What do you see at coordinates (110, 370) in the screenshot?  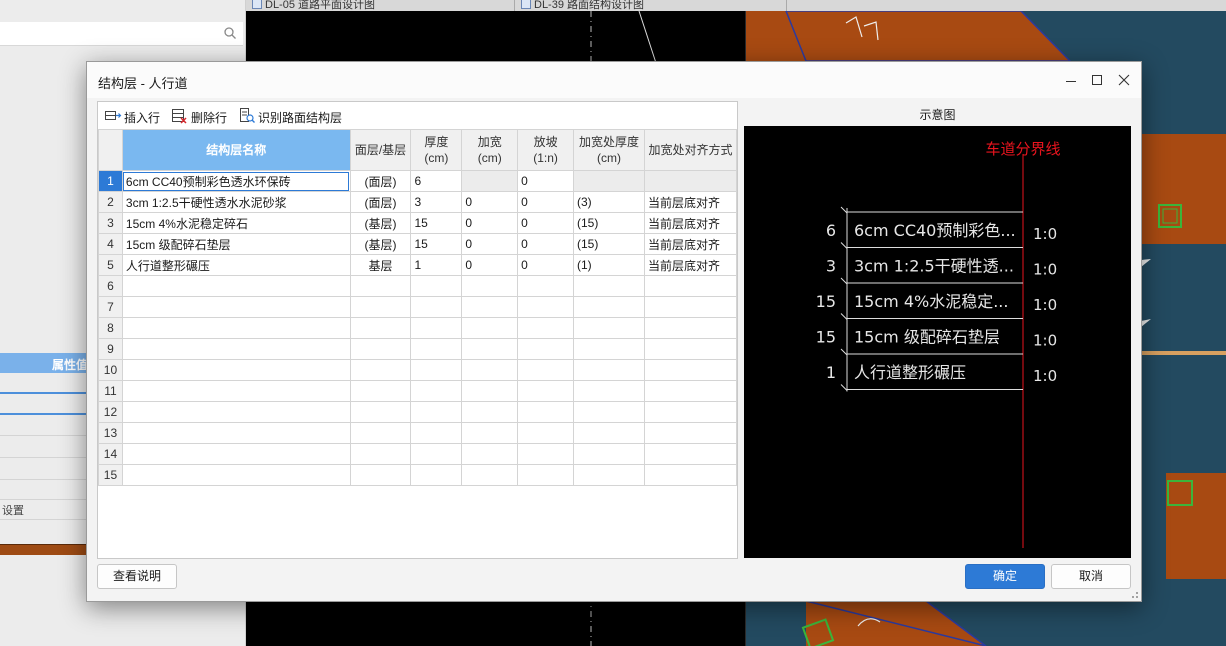 I see `row-number: 10` at bounding box center [110, 370].